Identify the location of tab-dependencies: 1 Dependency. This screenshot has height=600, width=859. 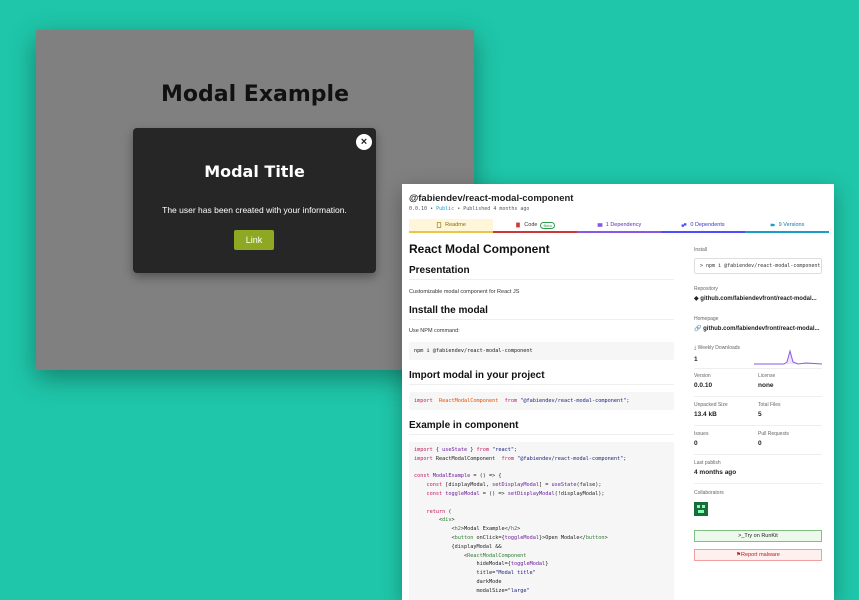
(619, 226).